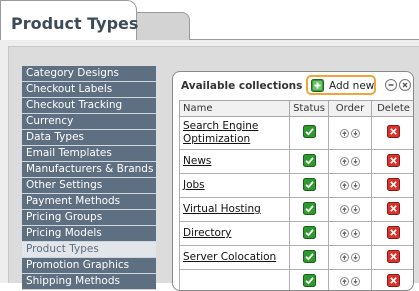 This screenshot has width=419, height=291. I want to click on add-new-button: Add new, so click(341, 85).